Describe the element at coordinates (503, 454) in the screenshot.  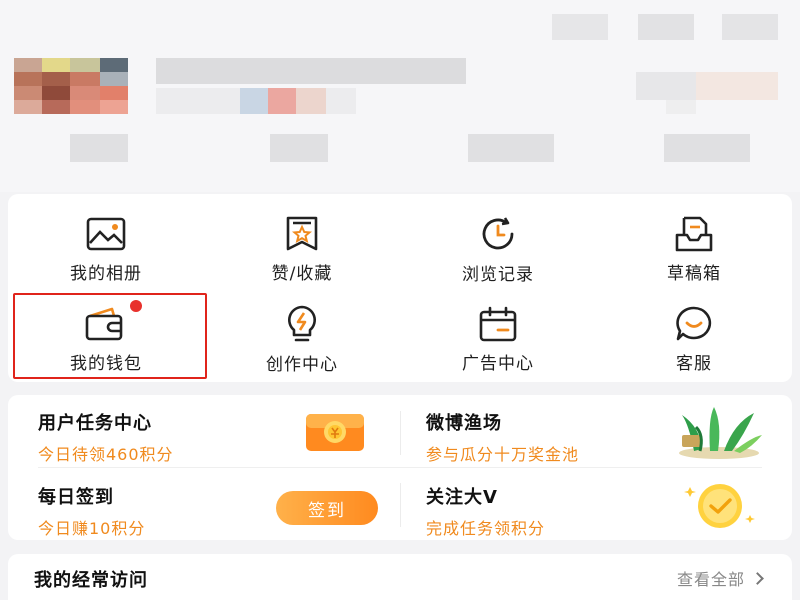
I see `fishing-subtitle: 参与瓜分十万奖金池` at that location.